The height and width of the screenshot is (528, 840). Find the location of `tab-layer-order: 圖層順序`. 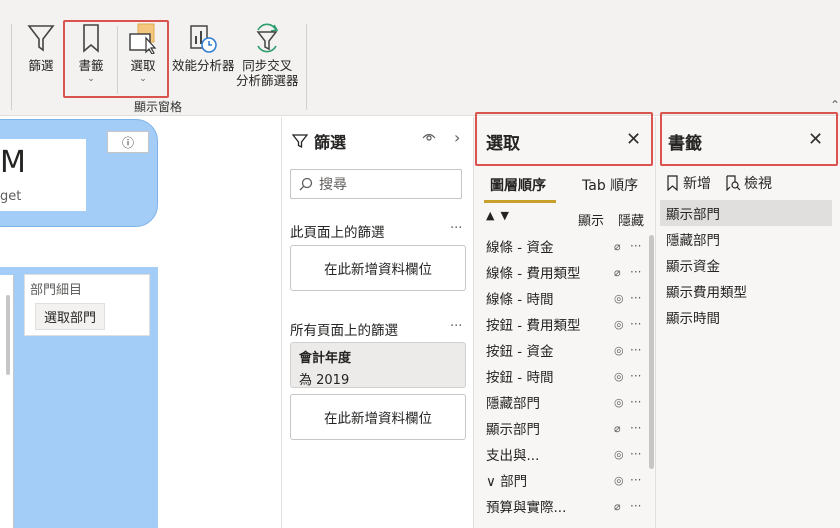

tab-layer-order: 圖層順序 is located at coordinates (518, 185).